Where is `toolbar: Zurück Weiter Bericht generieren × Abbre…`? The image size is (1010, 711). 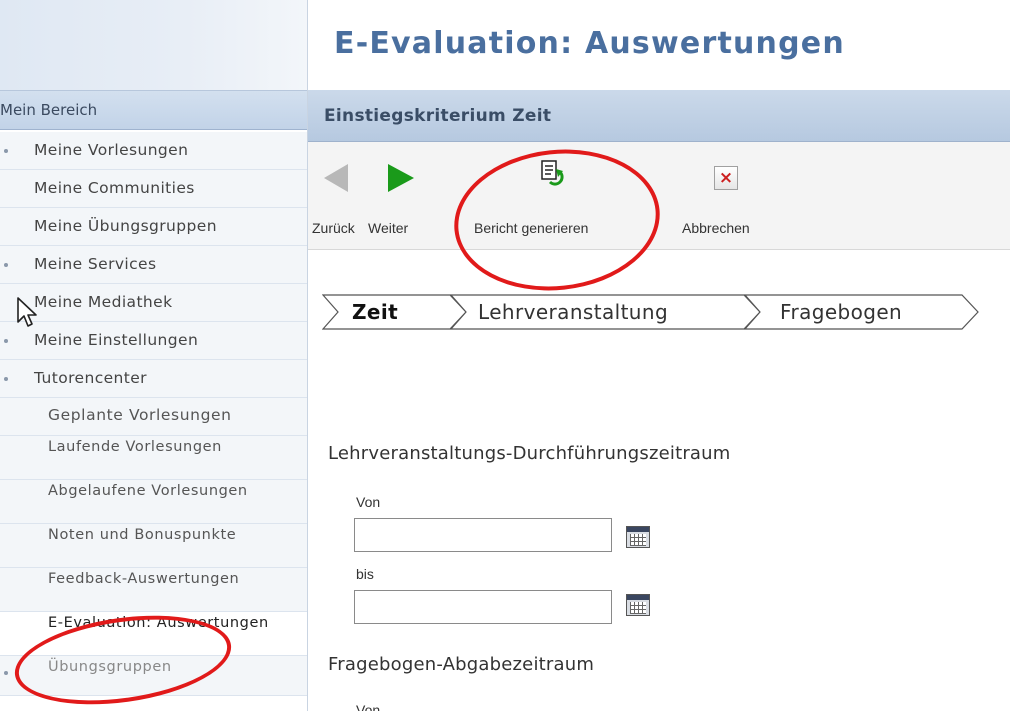 toolbar: Zurück Weiter Bericht generieren × Abbre… is located at coordinates (659, 196).